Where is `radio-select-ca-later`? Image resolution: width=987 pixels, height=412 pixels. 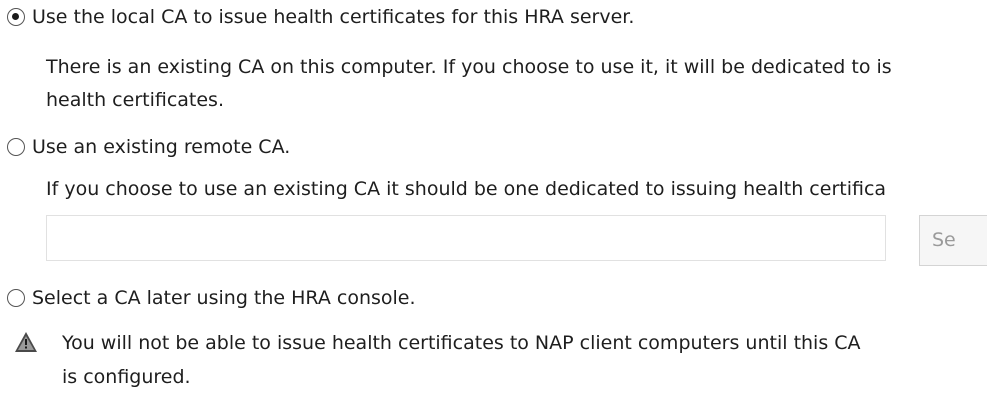
radio-select-ca-later is located at coordinates (16, 298).